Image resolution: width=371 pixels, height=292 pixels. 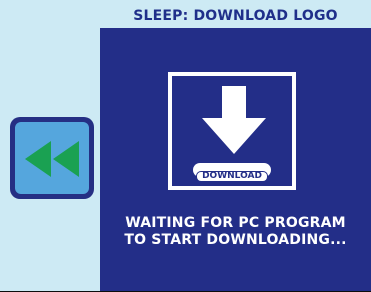 I want to click on back-button-face, so click(x=52, y=158).